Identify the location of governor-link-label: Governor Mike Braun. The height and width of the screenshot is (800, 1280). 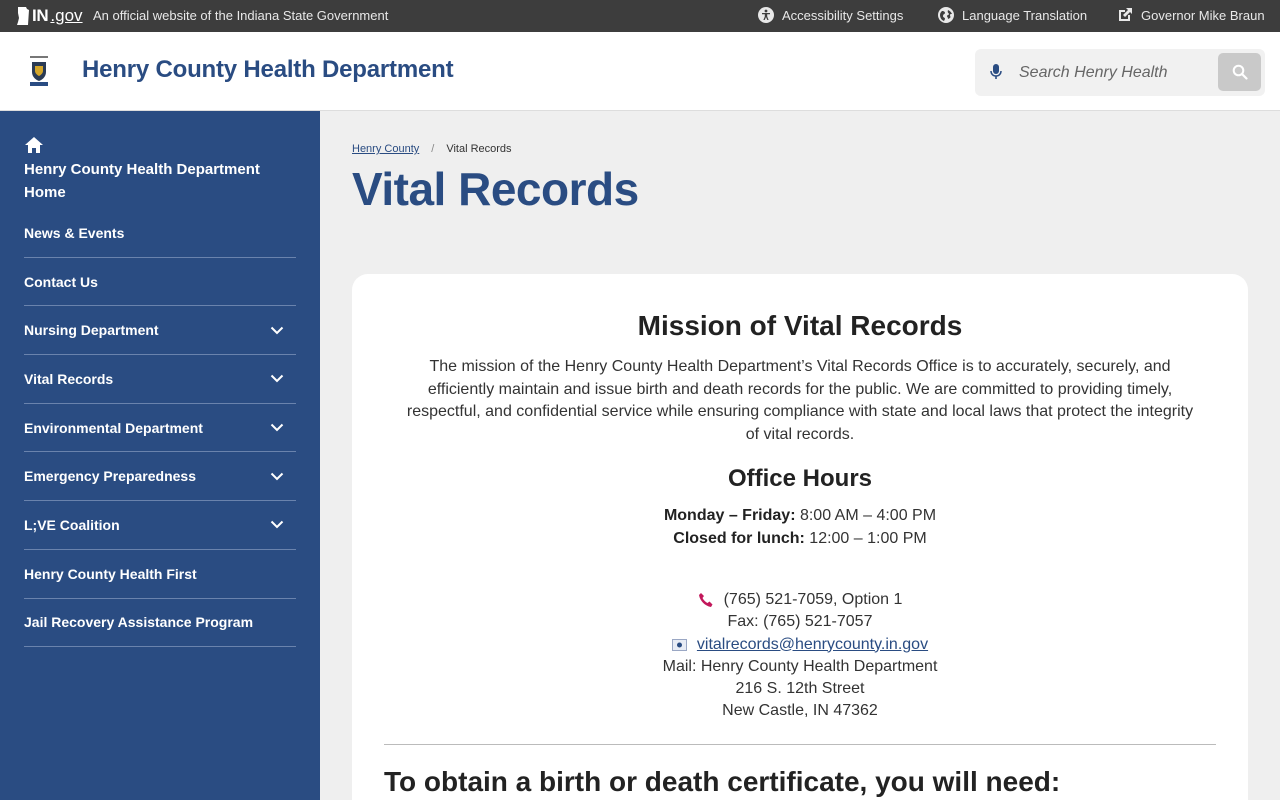
(1203, 15).